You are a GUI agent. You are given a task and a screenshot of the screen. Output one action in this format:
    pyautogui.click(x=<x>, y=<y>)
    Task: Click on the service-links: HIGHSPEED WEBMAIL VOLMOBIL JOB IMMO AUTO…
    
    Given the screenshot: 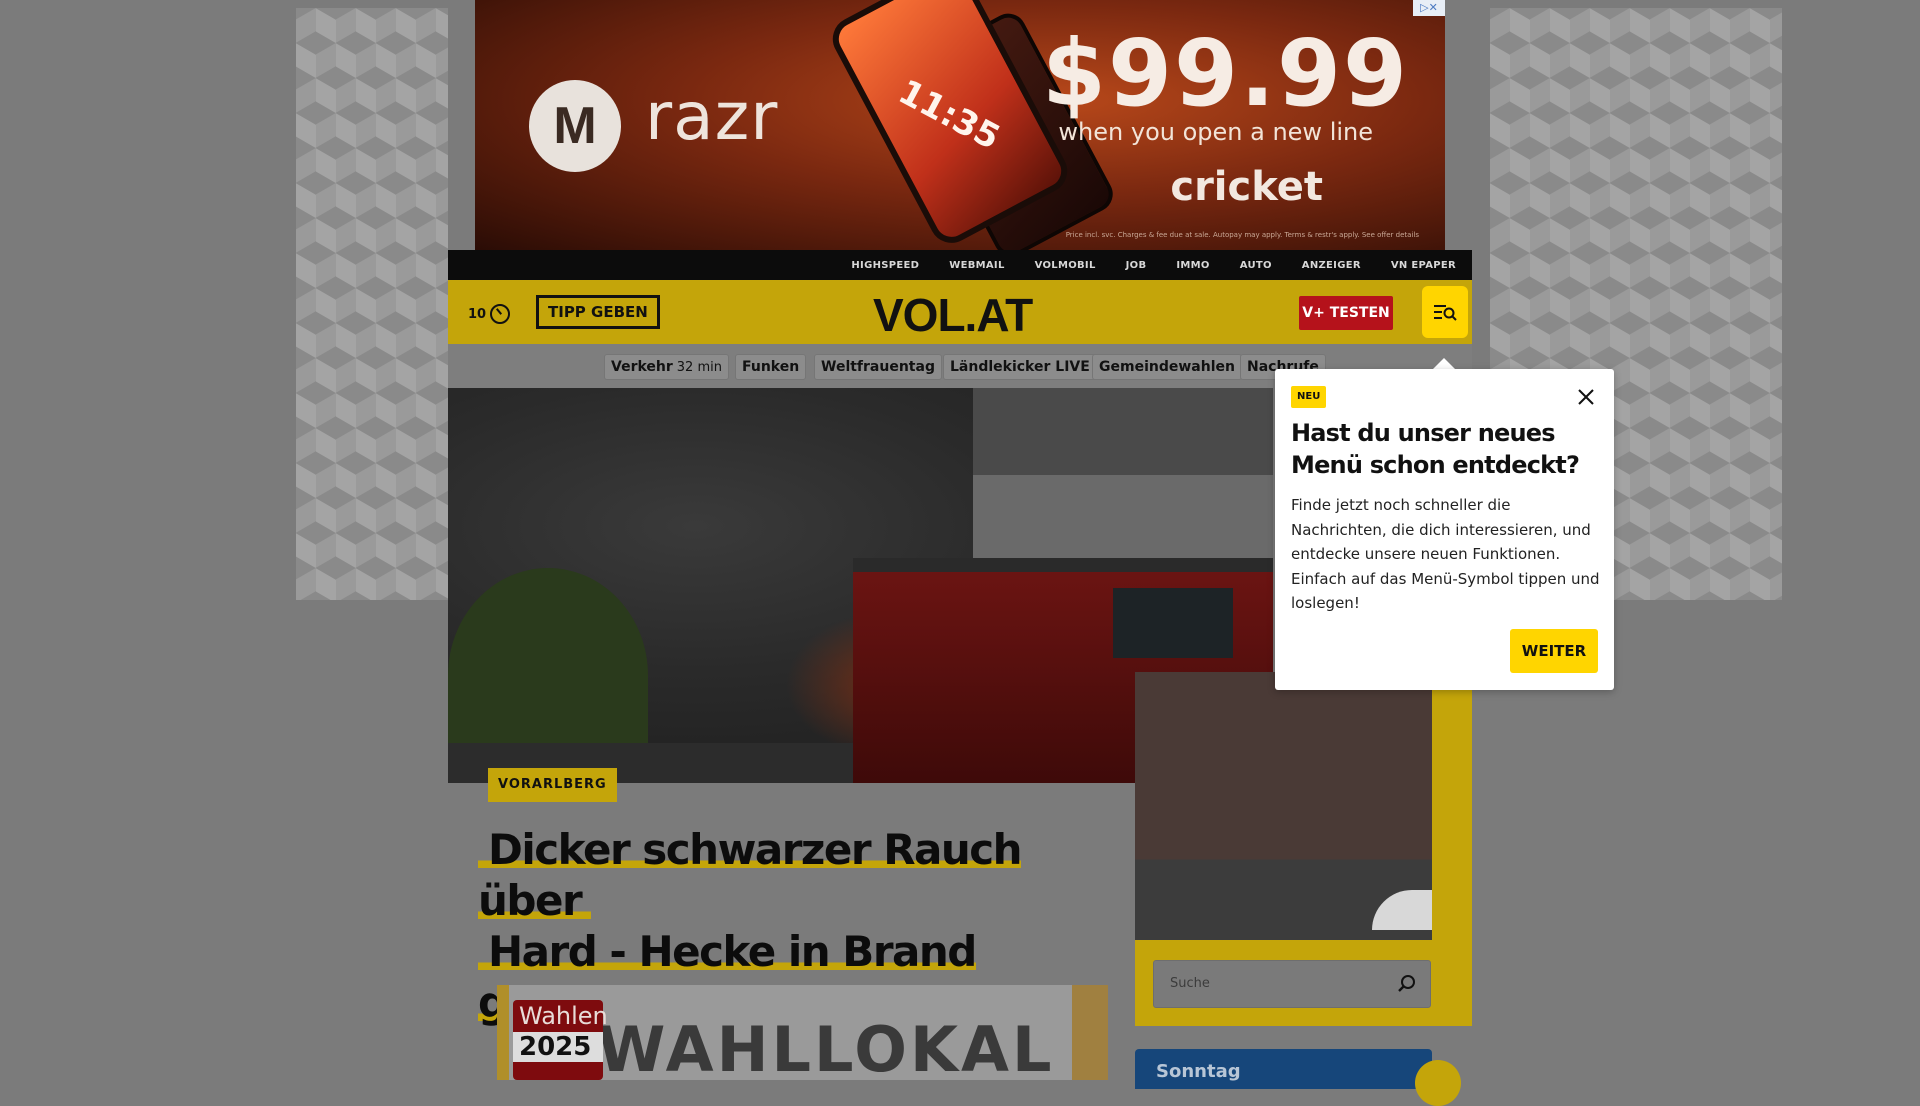 What is the action you would take?
    pyautogui.click(x=1138, y=265)
    